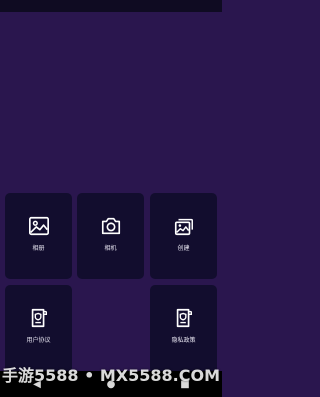  What do you see at coordinates (111, 375) in the screenshot?
I see `watermark: 手游5588 • MX5588.COM` at bounding box center [111, 375].